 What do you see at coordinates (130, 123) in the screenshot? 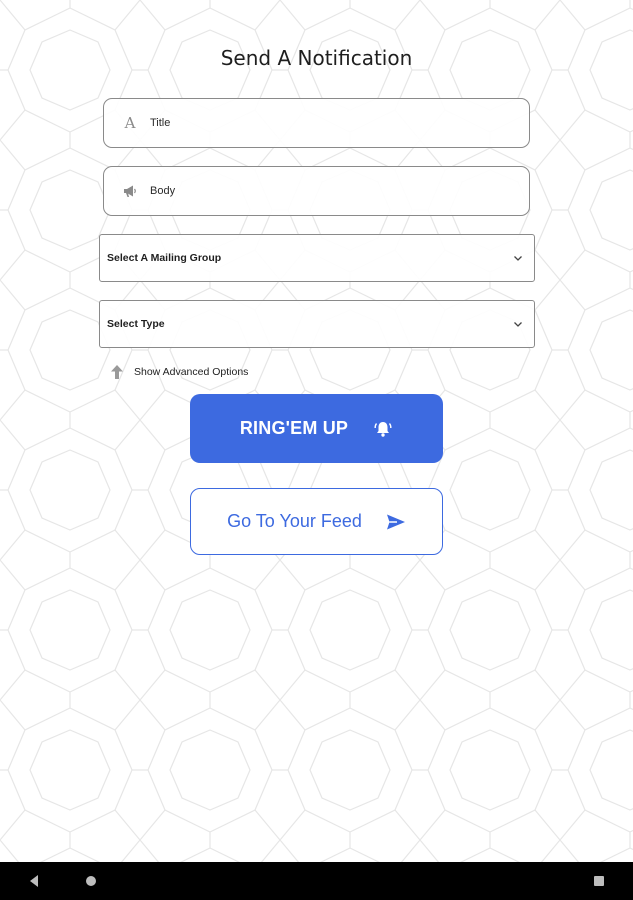
I see `text-format-icon: A` at bounding box center [130, 123].